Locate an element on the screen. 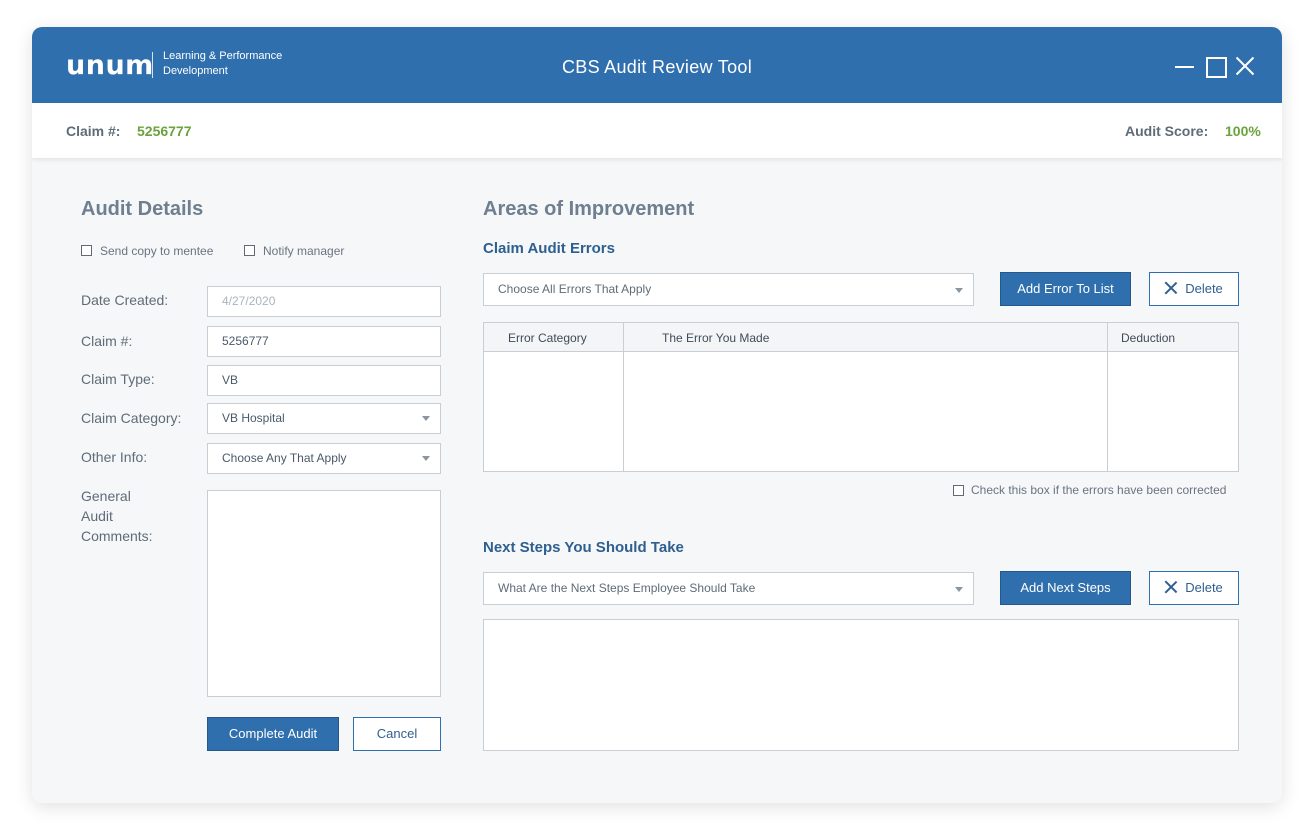 The height and width of the screenshot is (836, 1308). claim-category-select: VB Hospital is located at coordinates (324, 418).